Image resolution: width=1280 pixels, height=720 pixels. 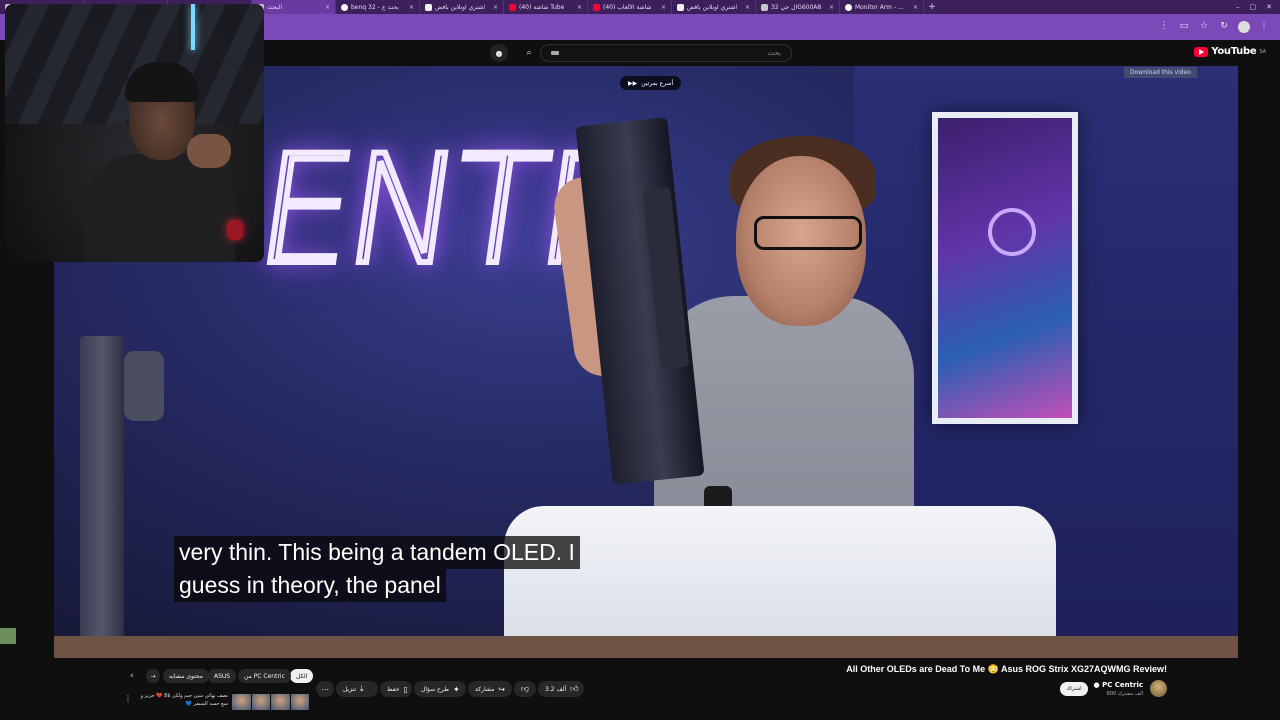 I want to click on ask-button: طرح سؤال ✦, so click(x=440, y=689).